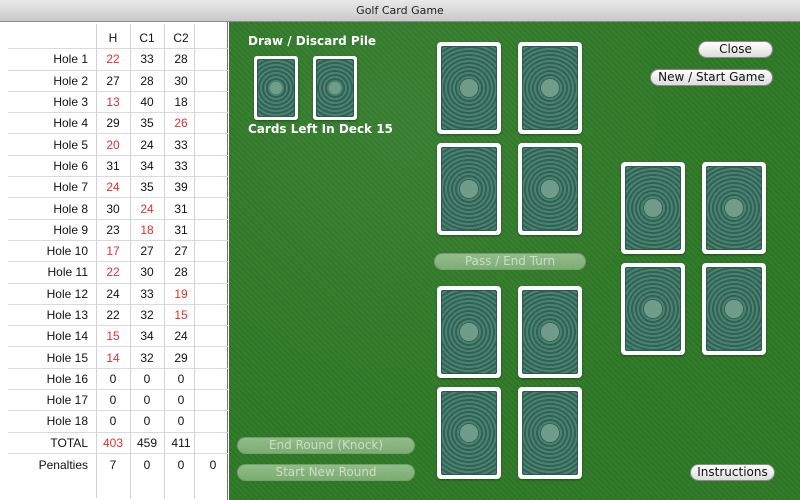  I want to click on draw-pile-card, so click(276, 88).